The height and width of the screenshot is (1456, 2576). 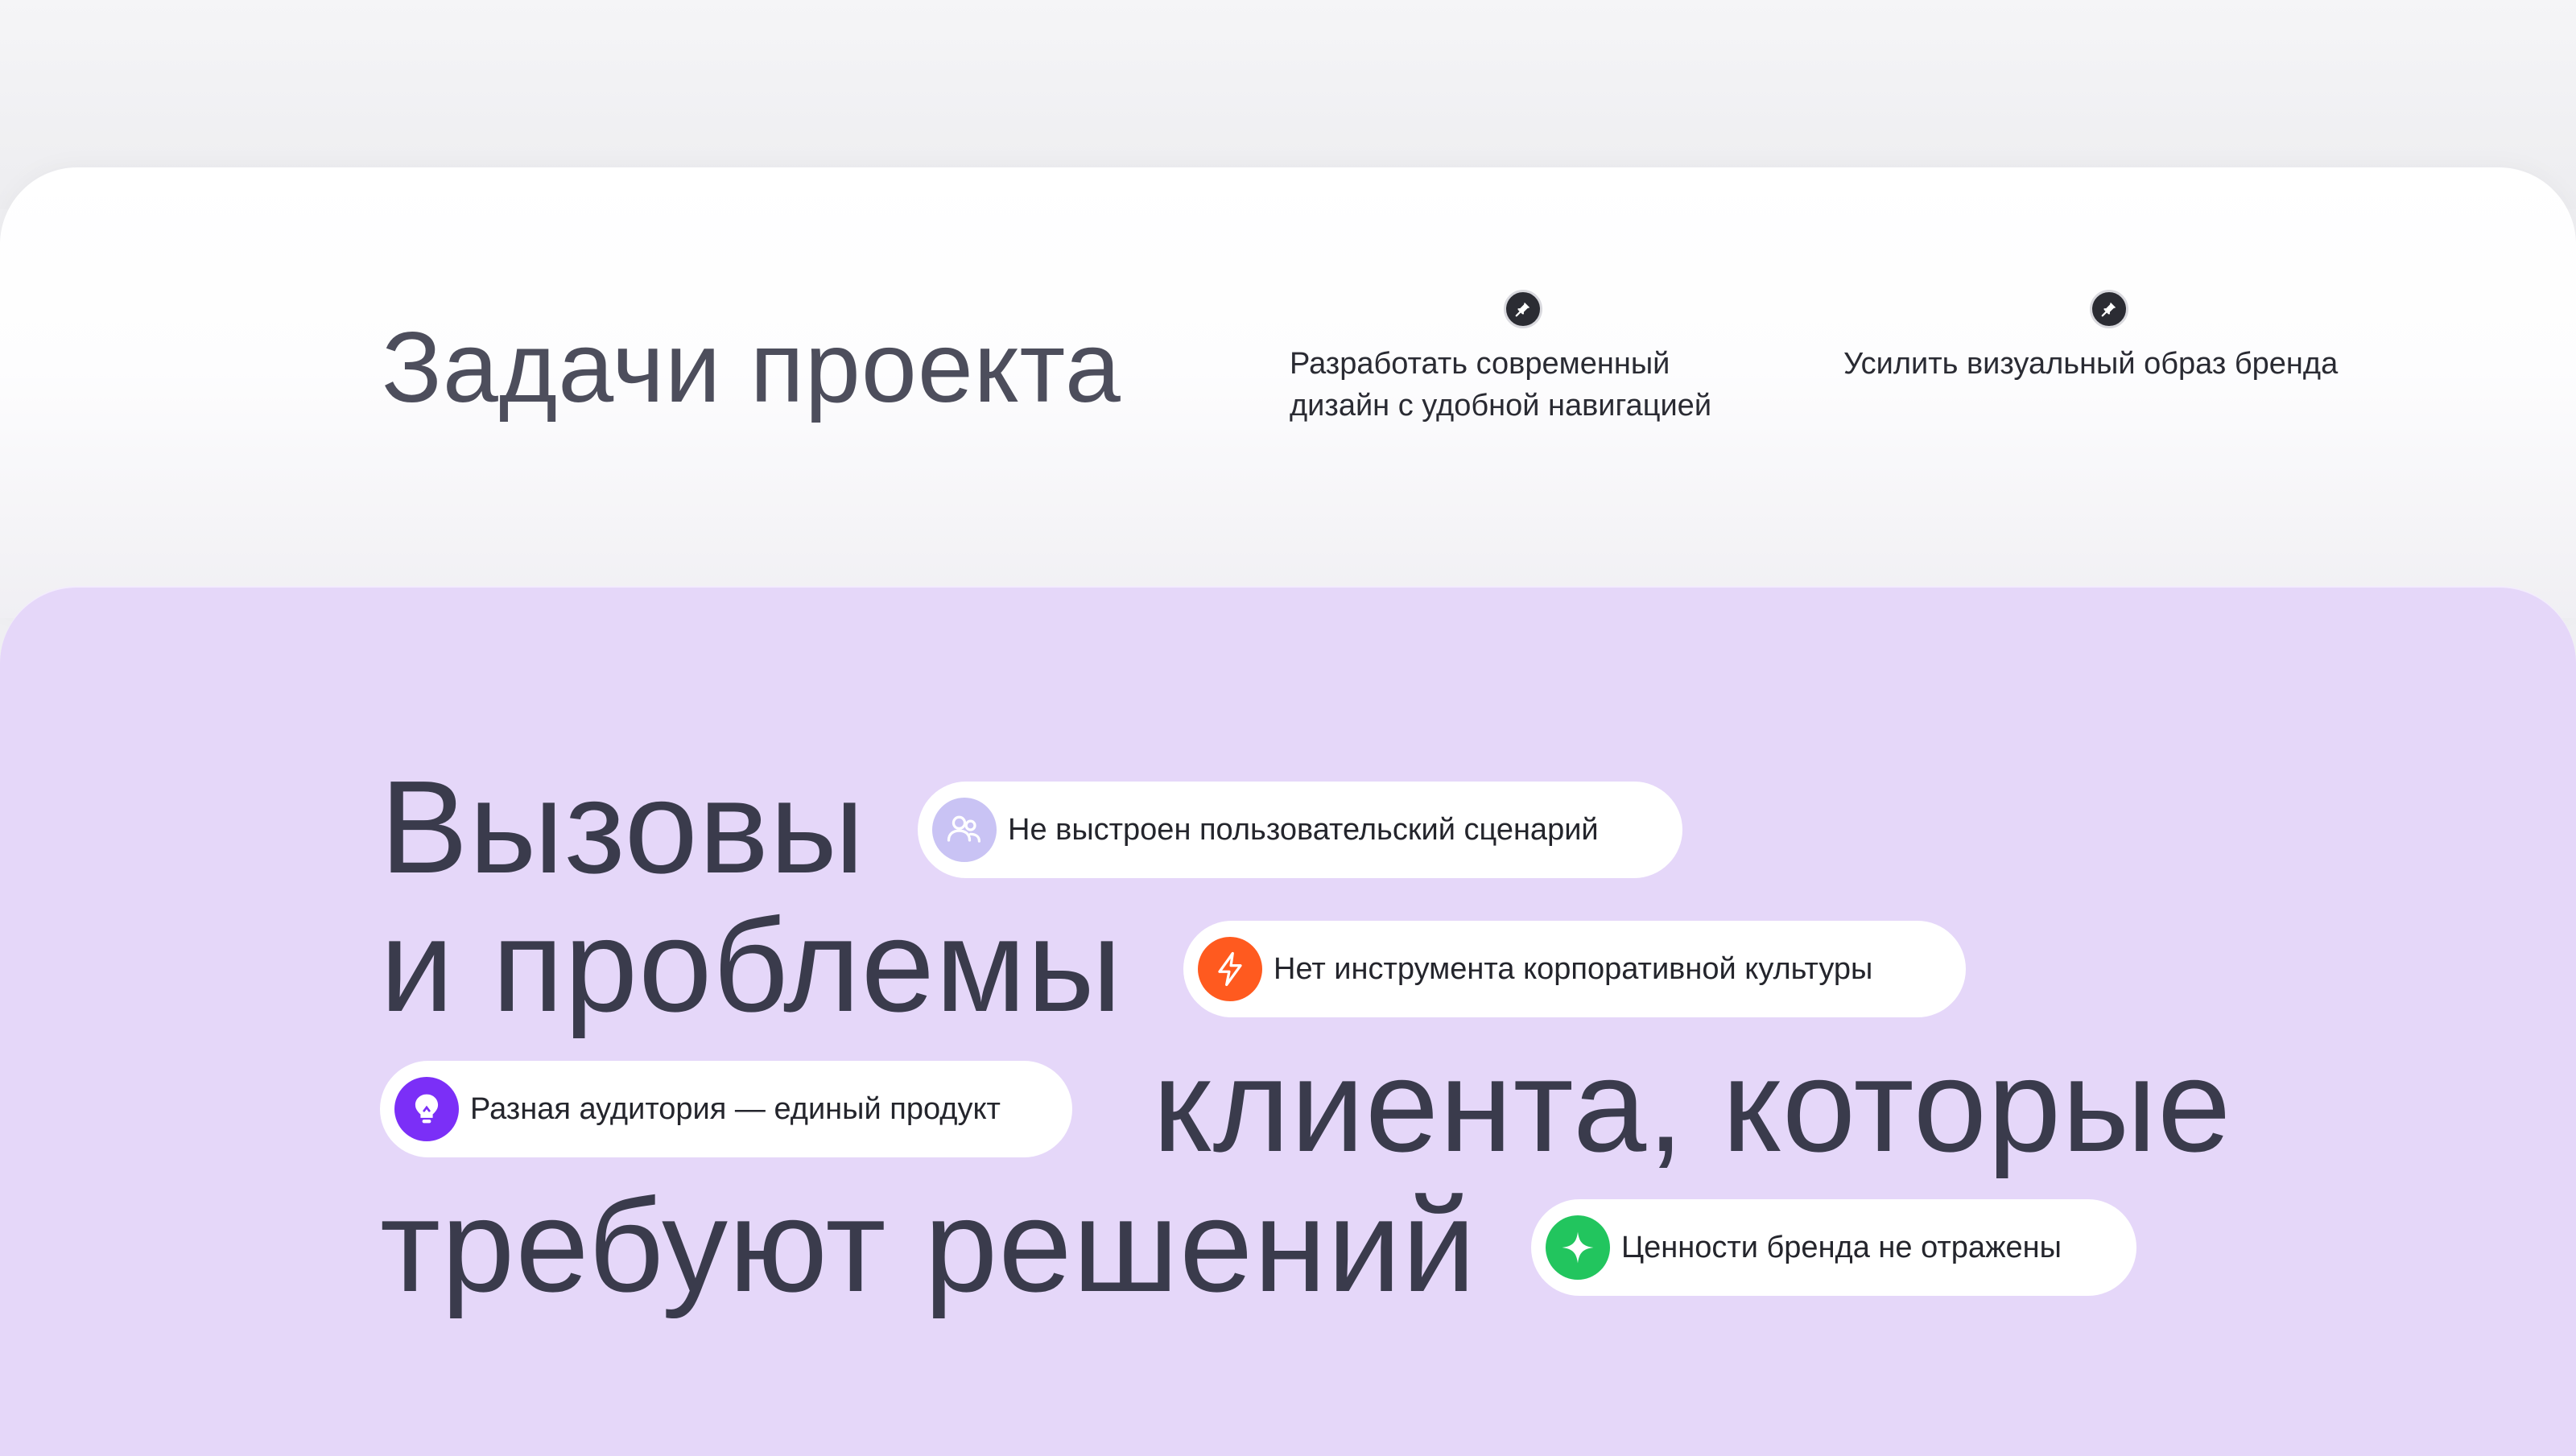 I want to click on challenge-pill-text: Не выстроен пользовательский сценарий, so click(x=1303, y=829).